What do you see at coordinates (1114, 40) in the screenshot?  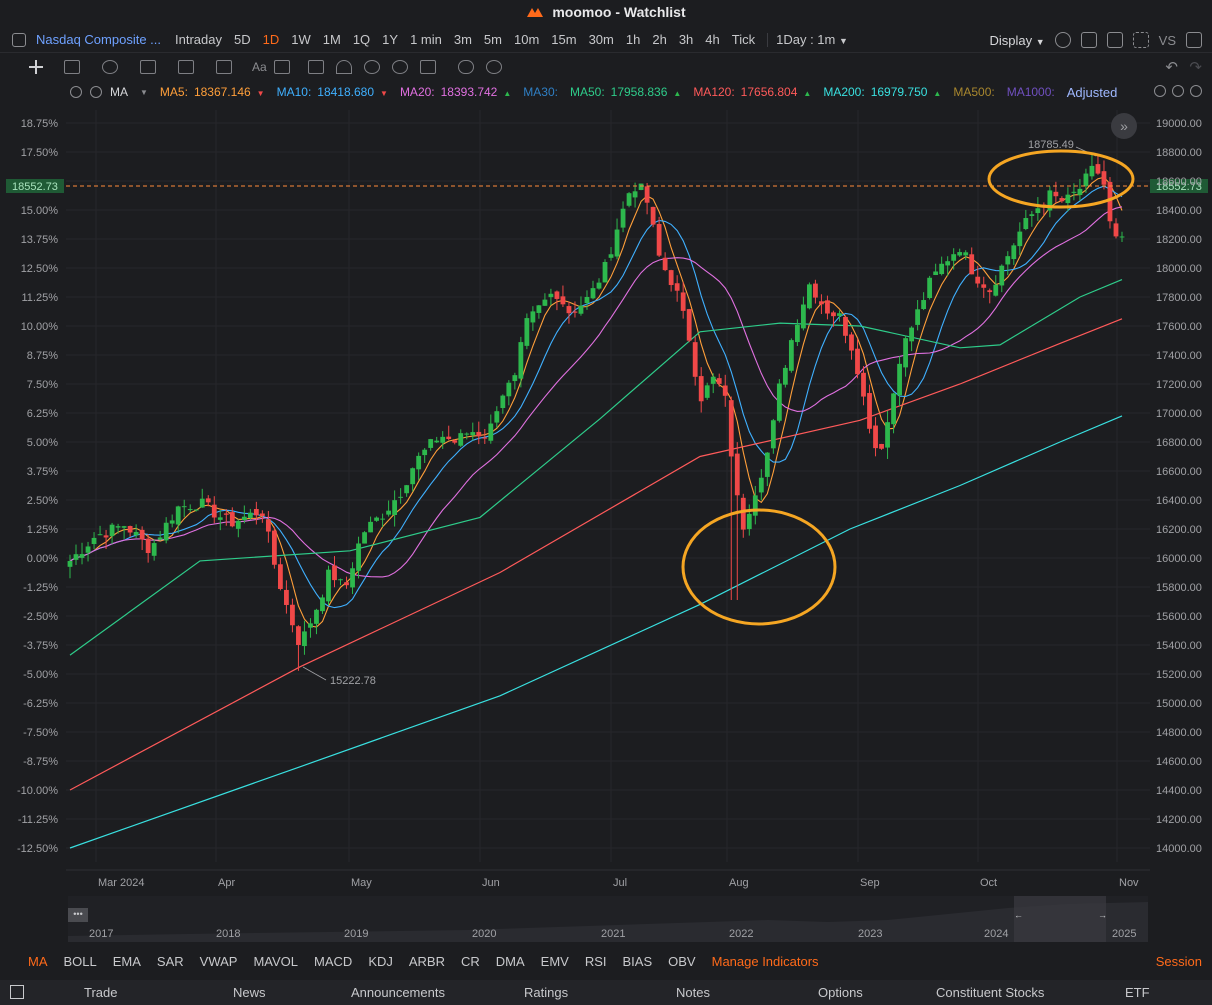 I see `camera-icon` at bounding box center [1114, 40].